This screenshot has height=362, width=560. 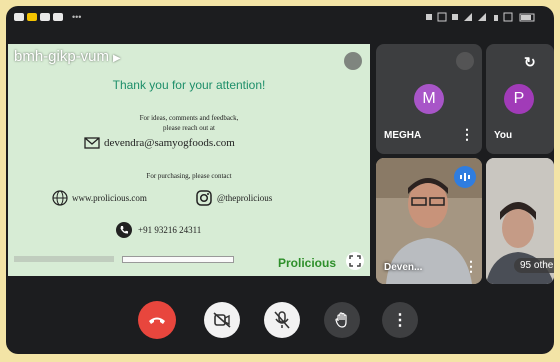 I want to click on participant-name: You, so click(x=503, y=135).